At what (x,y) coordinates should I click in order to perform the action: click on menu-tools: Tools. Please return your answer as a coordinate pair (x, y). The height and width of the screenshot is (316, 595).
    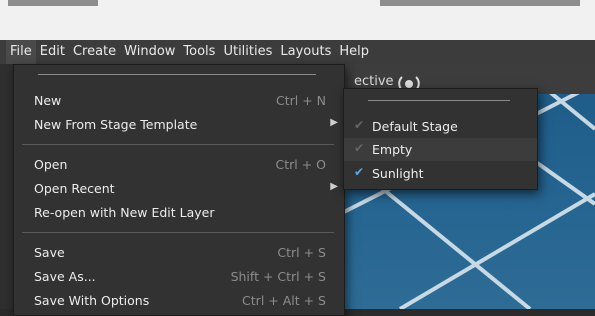
    Looking at the image, I should click on (199, 52).